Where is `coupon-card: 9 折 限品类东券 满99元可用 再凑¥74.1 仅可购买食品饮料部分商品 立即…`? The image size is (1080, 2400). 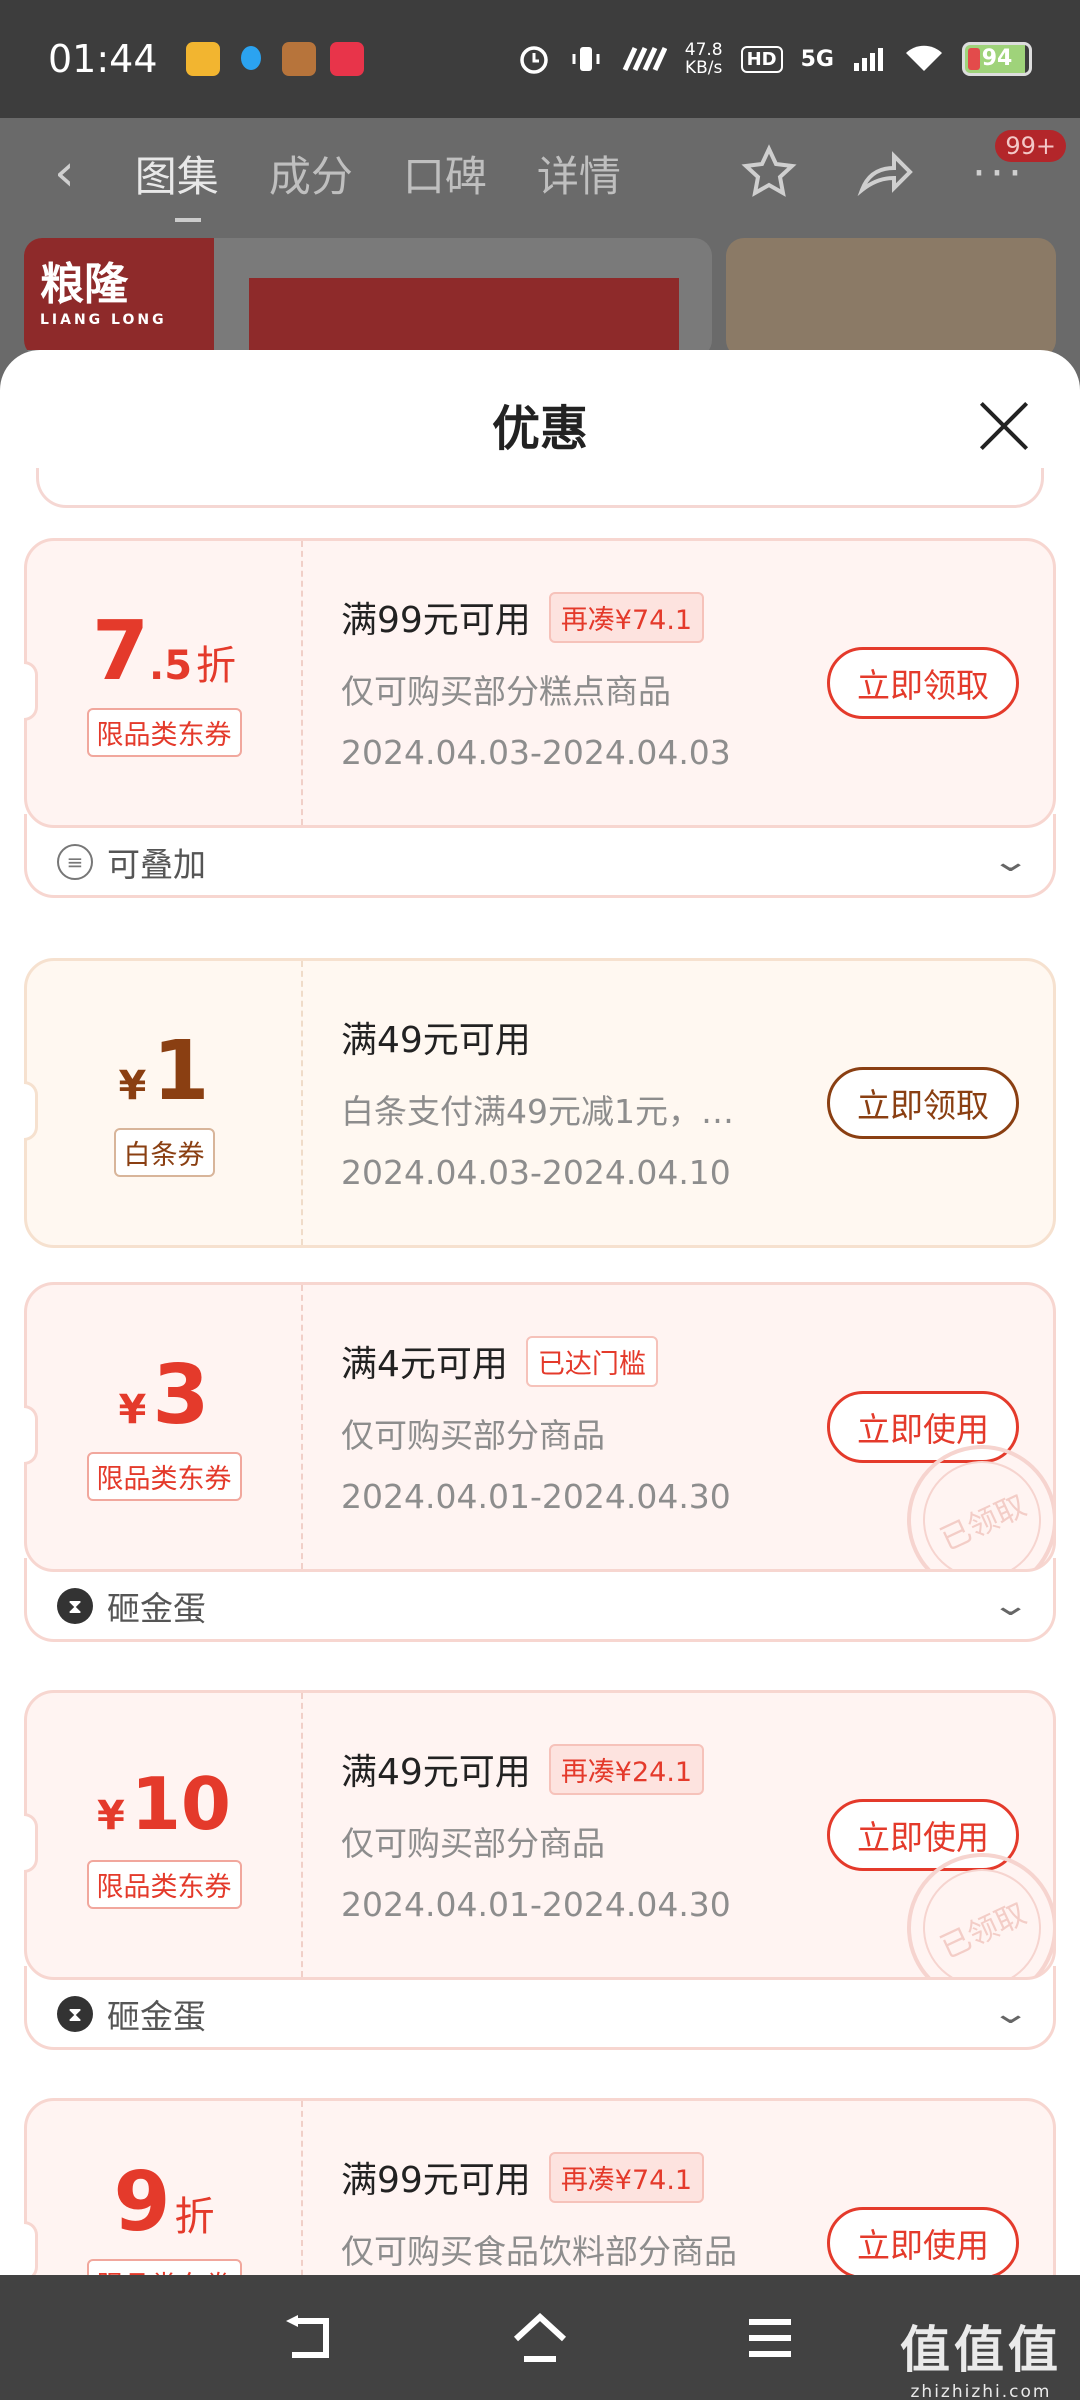
coupon-card: 9 折 限品类东券 满99元可用 再凑¥74.1 仅可购买食品饮料部分商品 立即… is located at coordinates (540, 2186).